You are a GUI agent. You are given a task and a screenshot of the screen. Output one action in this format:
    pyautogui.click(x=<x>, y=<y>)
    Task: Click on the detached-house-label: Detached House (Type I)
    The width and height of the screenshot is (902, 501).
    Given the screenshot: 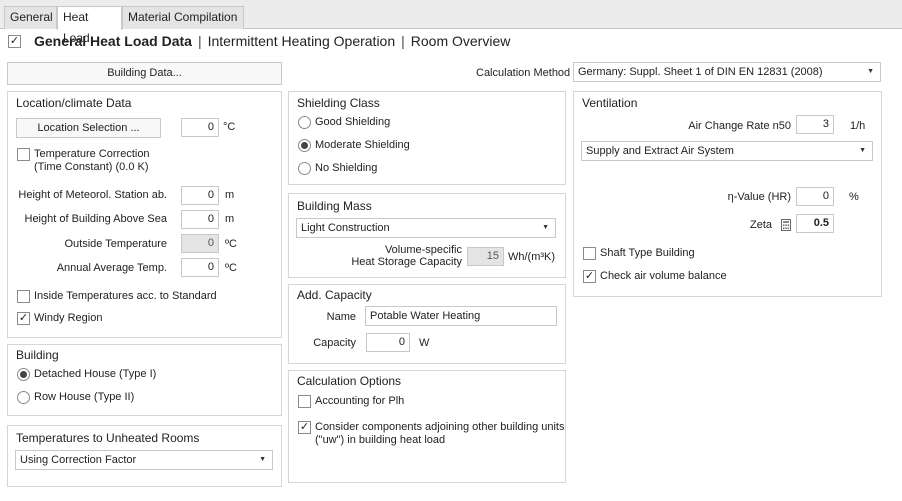 What is the action you would take?
    pyautogui.click(x=95, y=374)
    